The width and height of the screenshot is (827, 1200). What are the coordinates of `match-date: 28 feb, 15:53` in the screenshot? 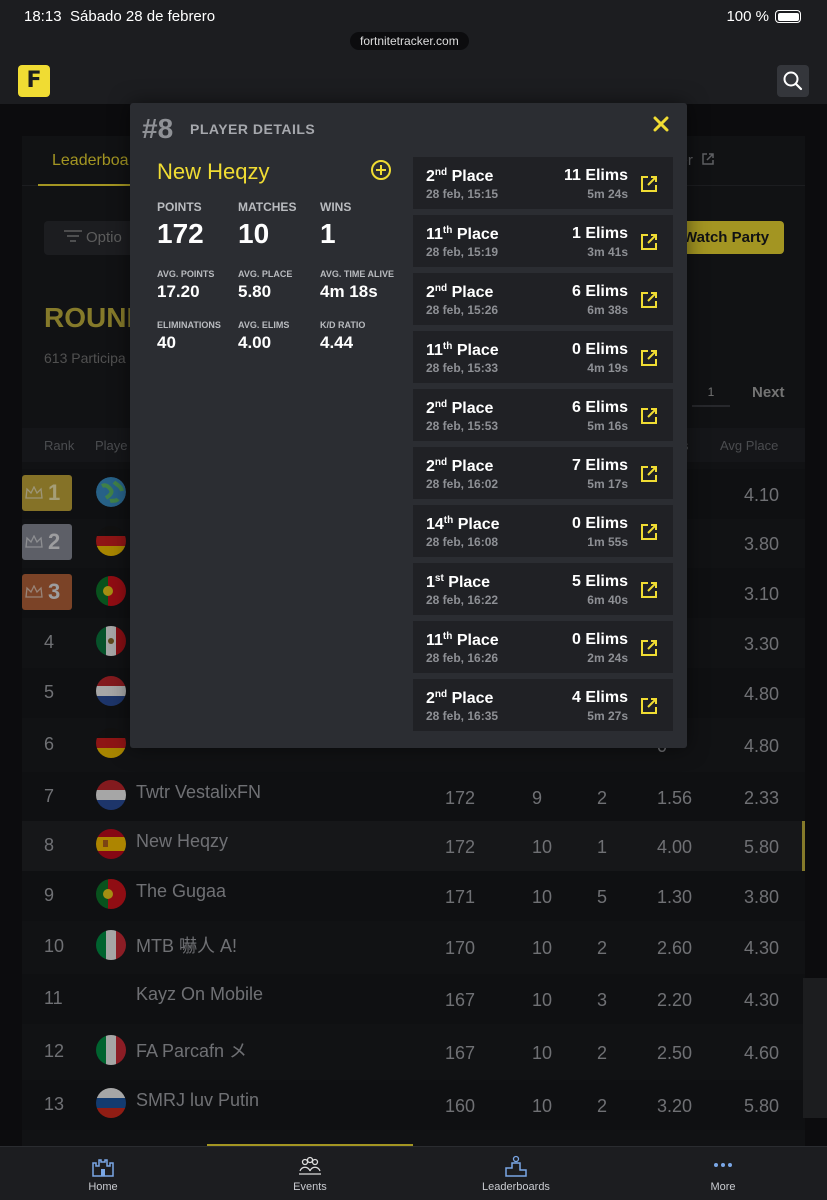 It's located at (462, 426).